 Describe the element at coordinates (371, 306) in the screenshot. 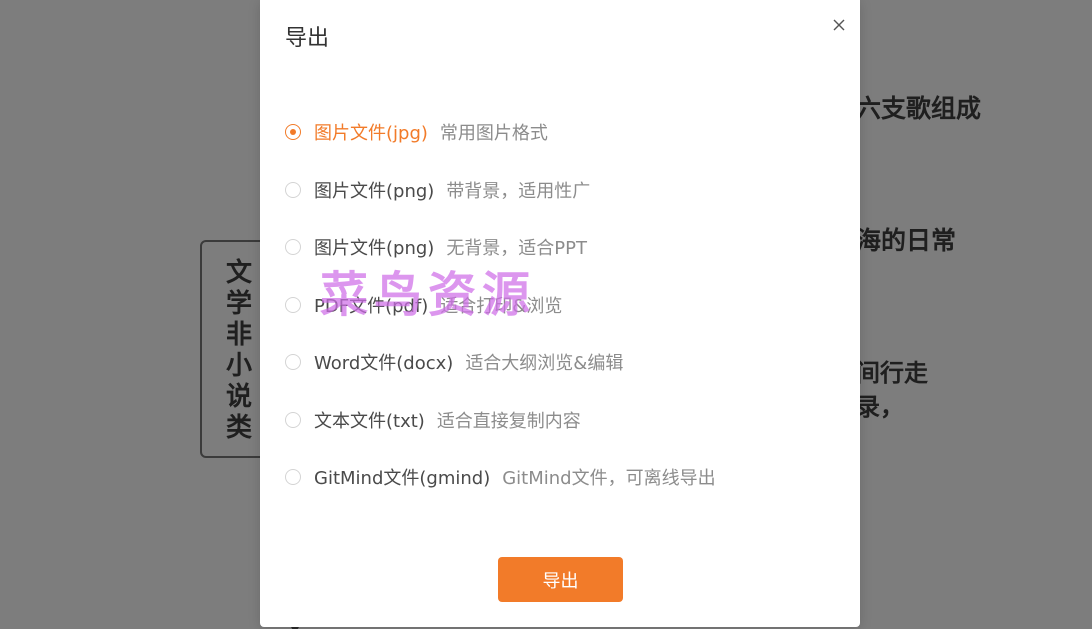

I see `format-label: PDF文件(pdf)` at that location.